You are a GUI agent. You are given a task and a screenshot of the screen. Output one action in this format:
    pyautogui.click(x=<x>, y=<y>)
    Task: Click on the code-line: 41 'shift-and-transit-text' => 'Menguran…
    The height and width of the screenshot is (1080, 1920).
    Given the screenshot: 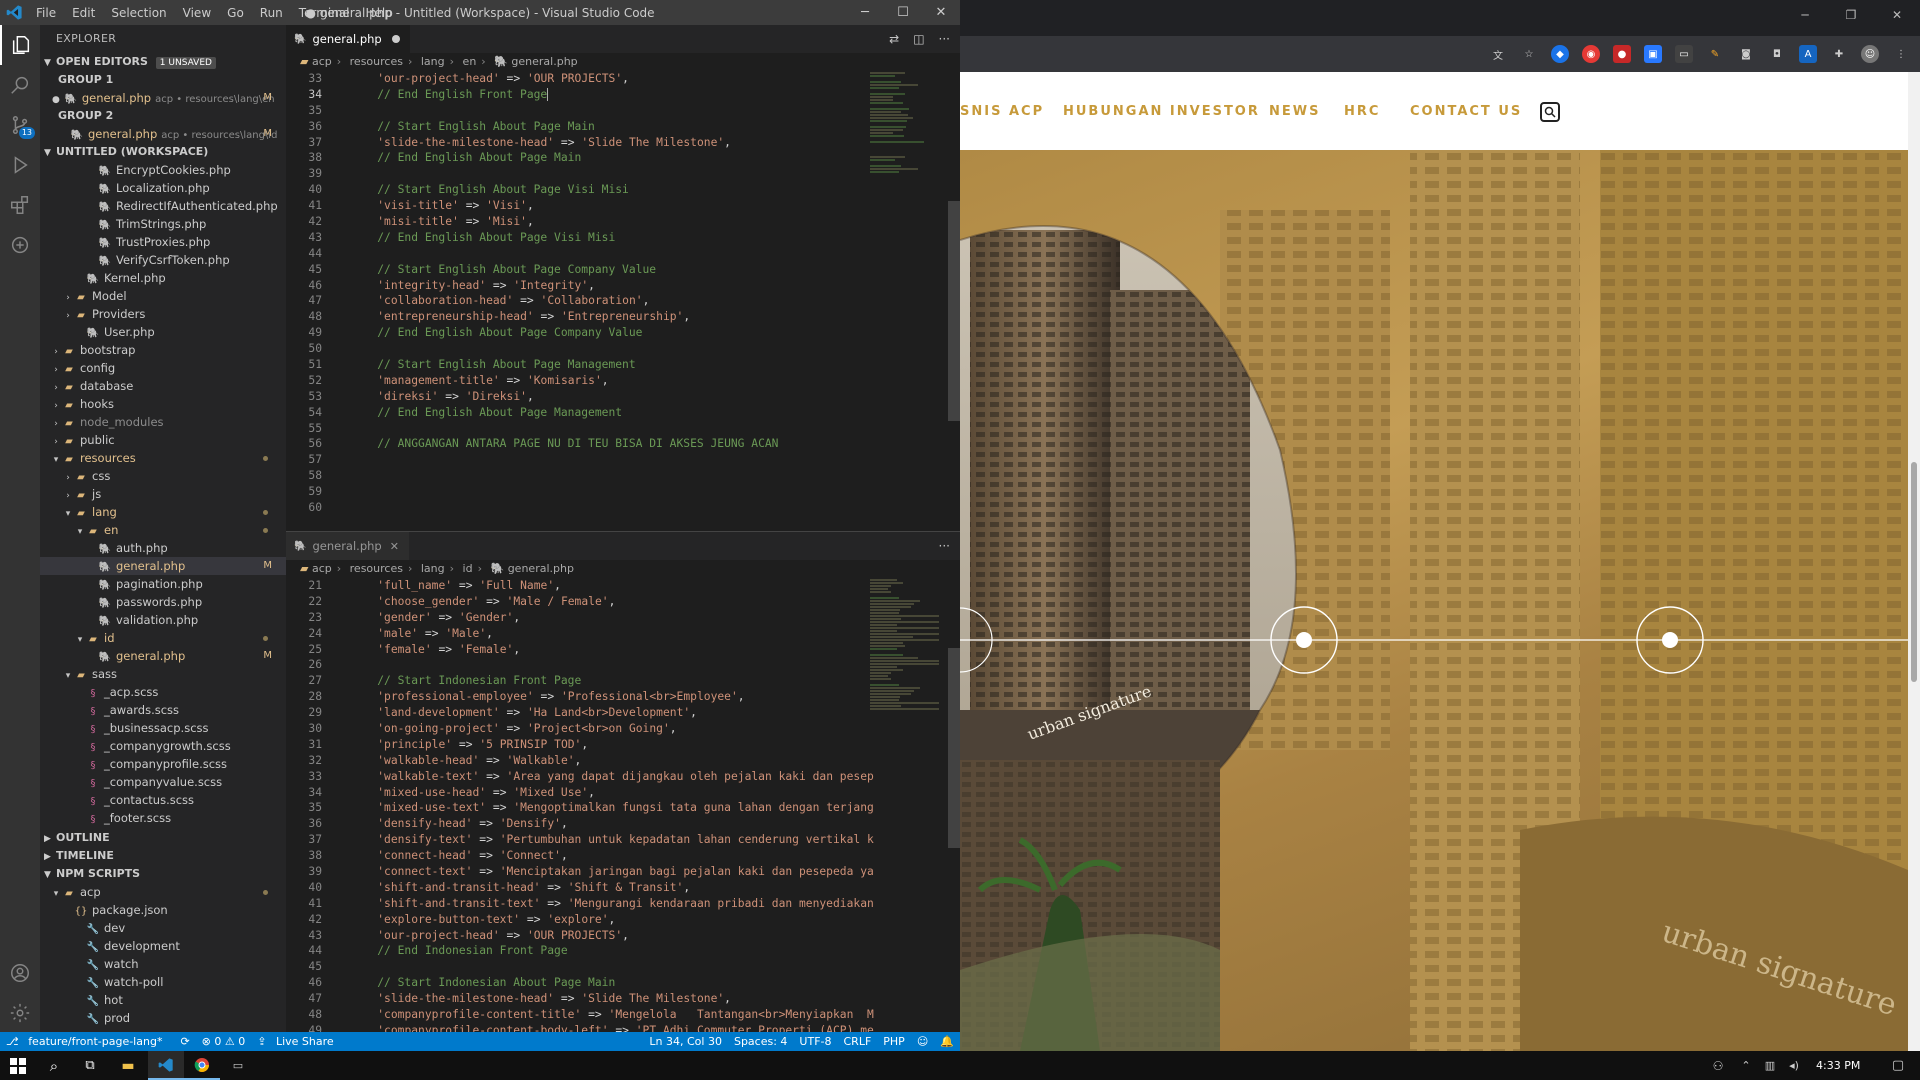 What is the action you would take?
    pyautogui.click(x=580, y=904)
    